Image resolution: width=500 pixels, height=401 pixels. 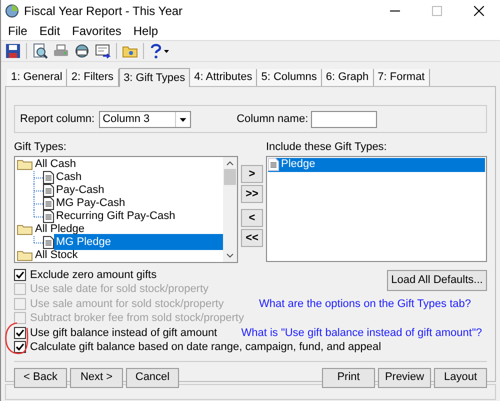 What do you see at coordinates (404, 378) in the screenshot?
I see `dialog-button: Preview` at bounding box center [404, 378].